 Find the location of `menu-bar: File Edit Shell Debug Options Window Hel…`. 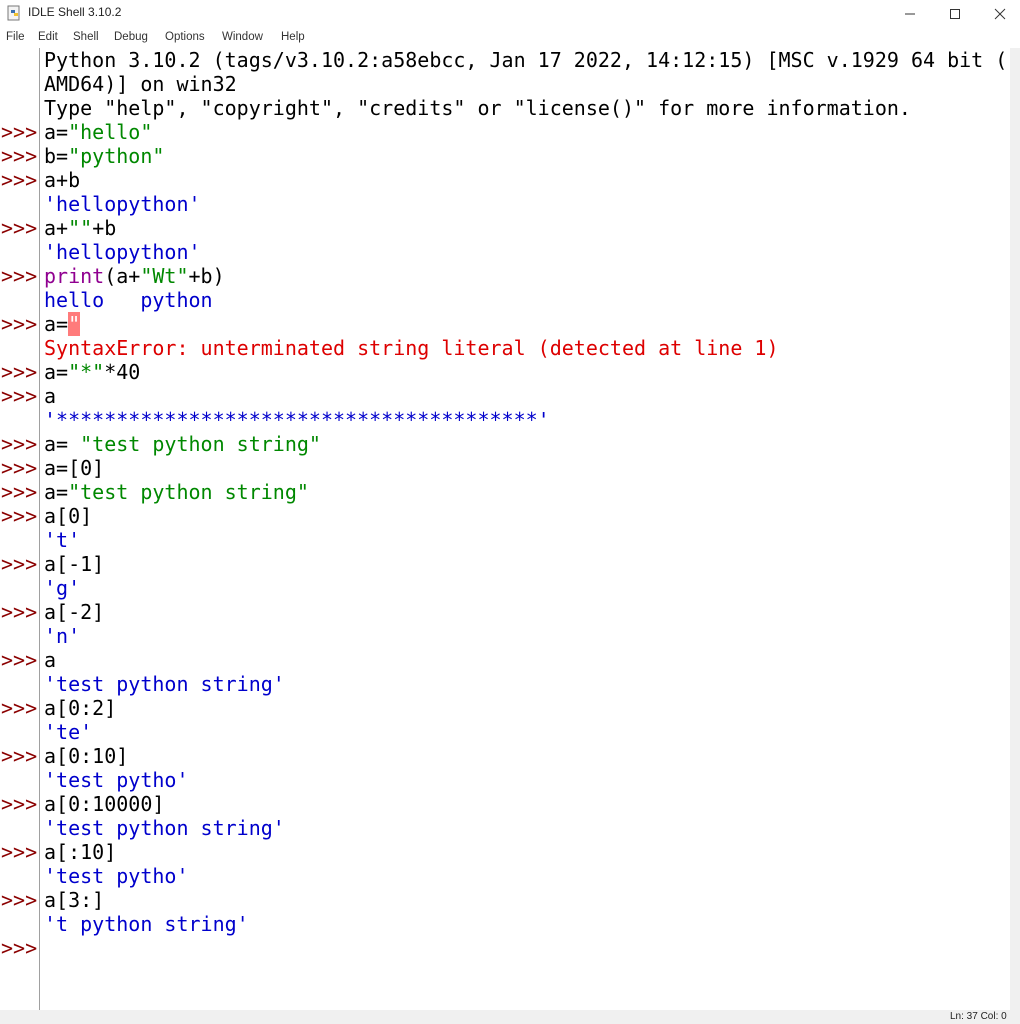

menu-bar: File Edit Shell Debug Options Window Hel… is located at coordinates (510, 38).